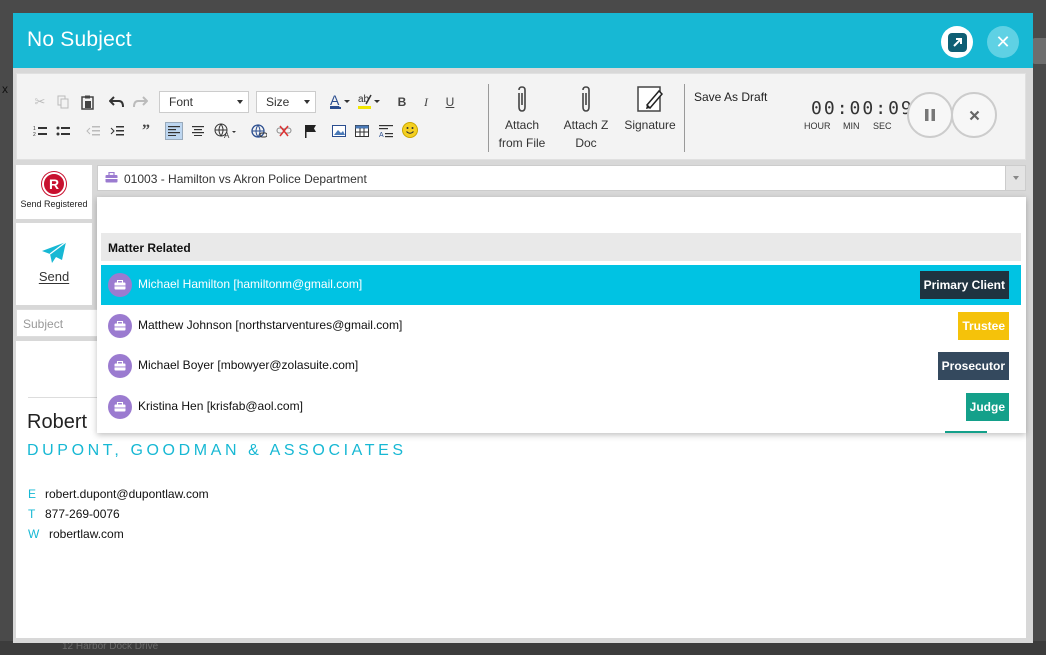 The width and height of the screenshot is (1046, 655). Describe the element at coordinates (426, 102) in the screenshot. I see `italic-icon: I` at that location.